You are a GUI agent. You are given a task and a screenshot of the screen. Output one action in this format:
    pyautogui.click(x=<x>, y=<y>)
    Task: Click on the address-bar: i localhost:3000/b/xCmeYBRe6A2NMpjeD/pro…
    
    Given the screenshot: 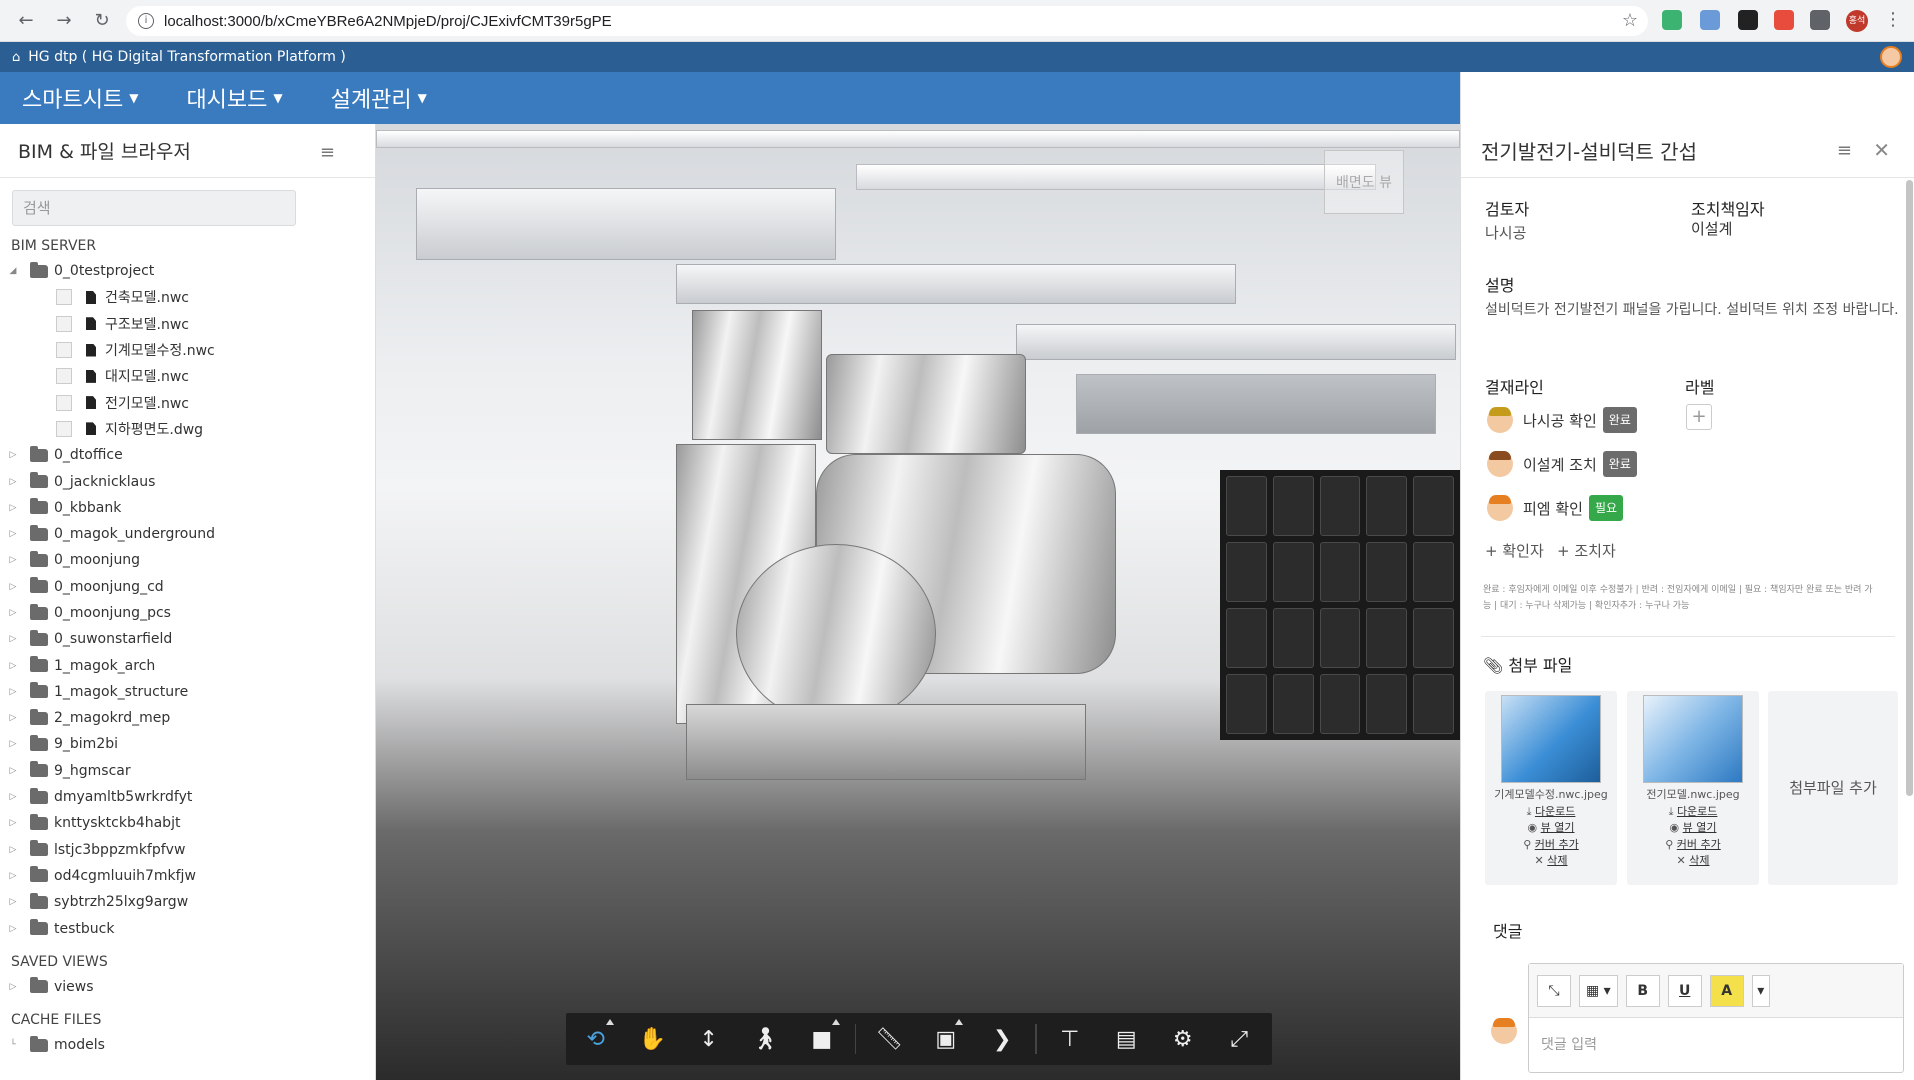 What is the action you would take?
    pyautogui.click(x=887, y=21)
    